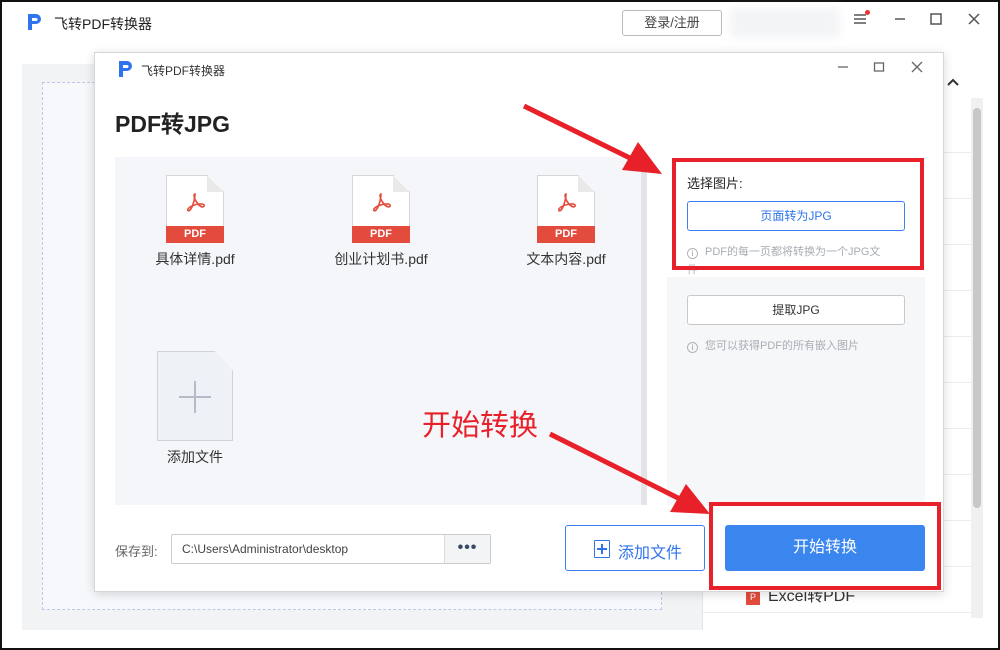  I want to click on maximize-icon, so click(936, 22).